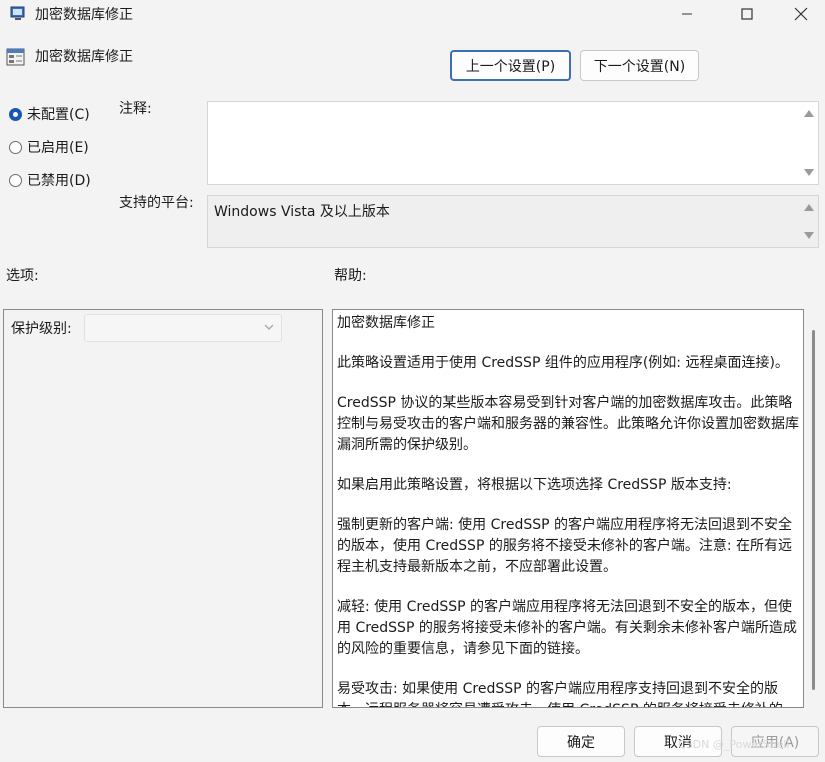 Image resolution: width=825 pixels, height=762 pixels. Describe the element at coordinates (18, 13) in the screenshot. I see `app-icon` at that location.